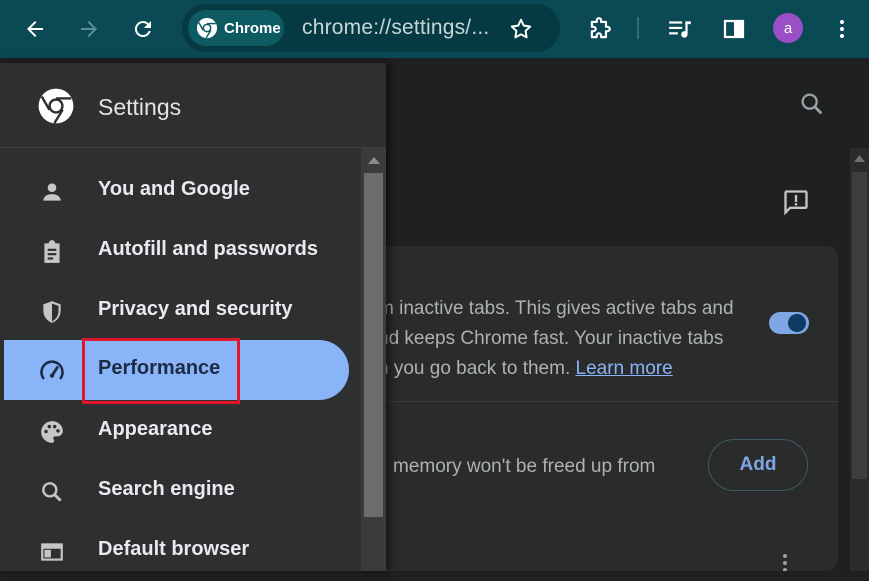  I want to click on sidebar-item-label: Autofill and passwords, so click(208, 249).